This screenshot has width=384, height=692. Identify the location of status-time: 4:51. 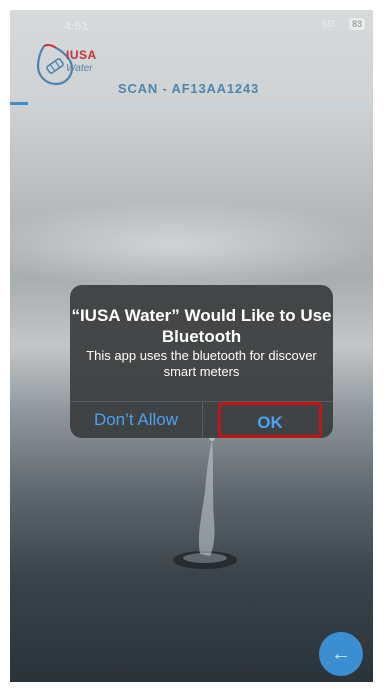
(76, 26).